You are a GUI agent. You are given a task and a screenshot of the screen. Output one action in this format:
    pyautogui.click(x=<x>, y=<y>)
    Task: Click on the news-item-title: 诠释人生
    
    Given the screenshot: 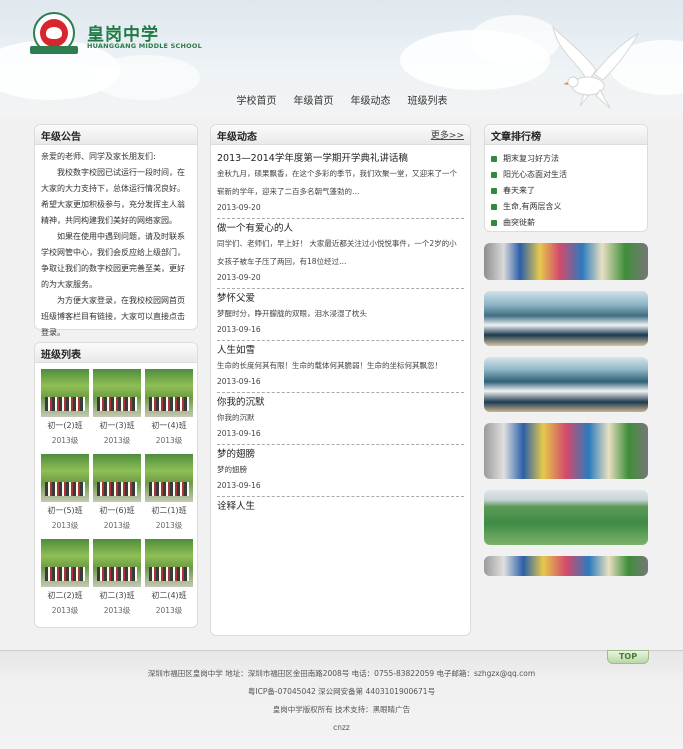 What is the action you would take?
    pyautogui.click(x=340, y=507)
    